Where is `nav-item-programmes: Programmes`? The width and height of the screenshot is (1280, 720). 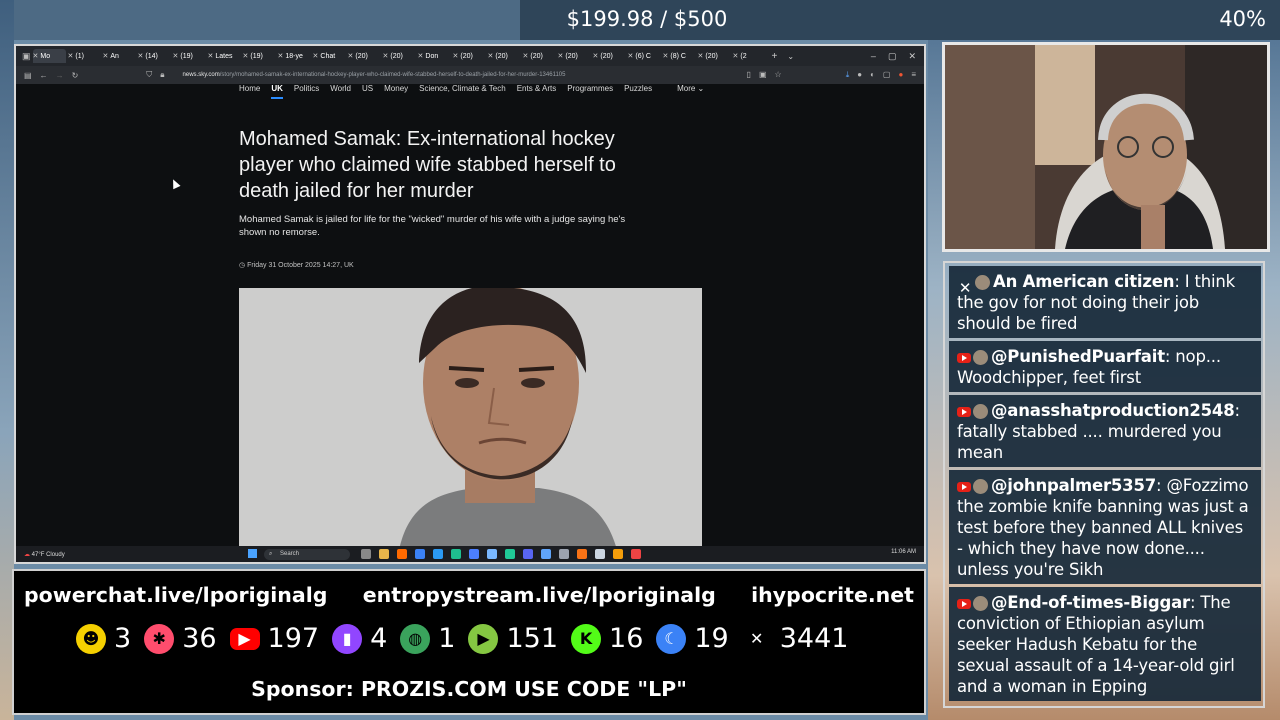 nav-item-programmes: Programmes is located at coordinates (590, 91).